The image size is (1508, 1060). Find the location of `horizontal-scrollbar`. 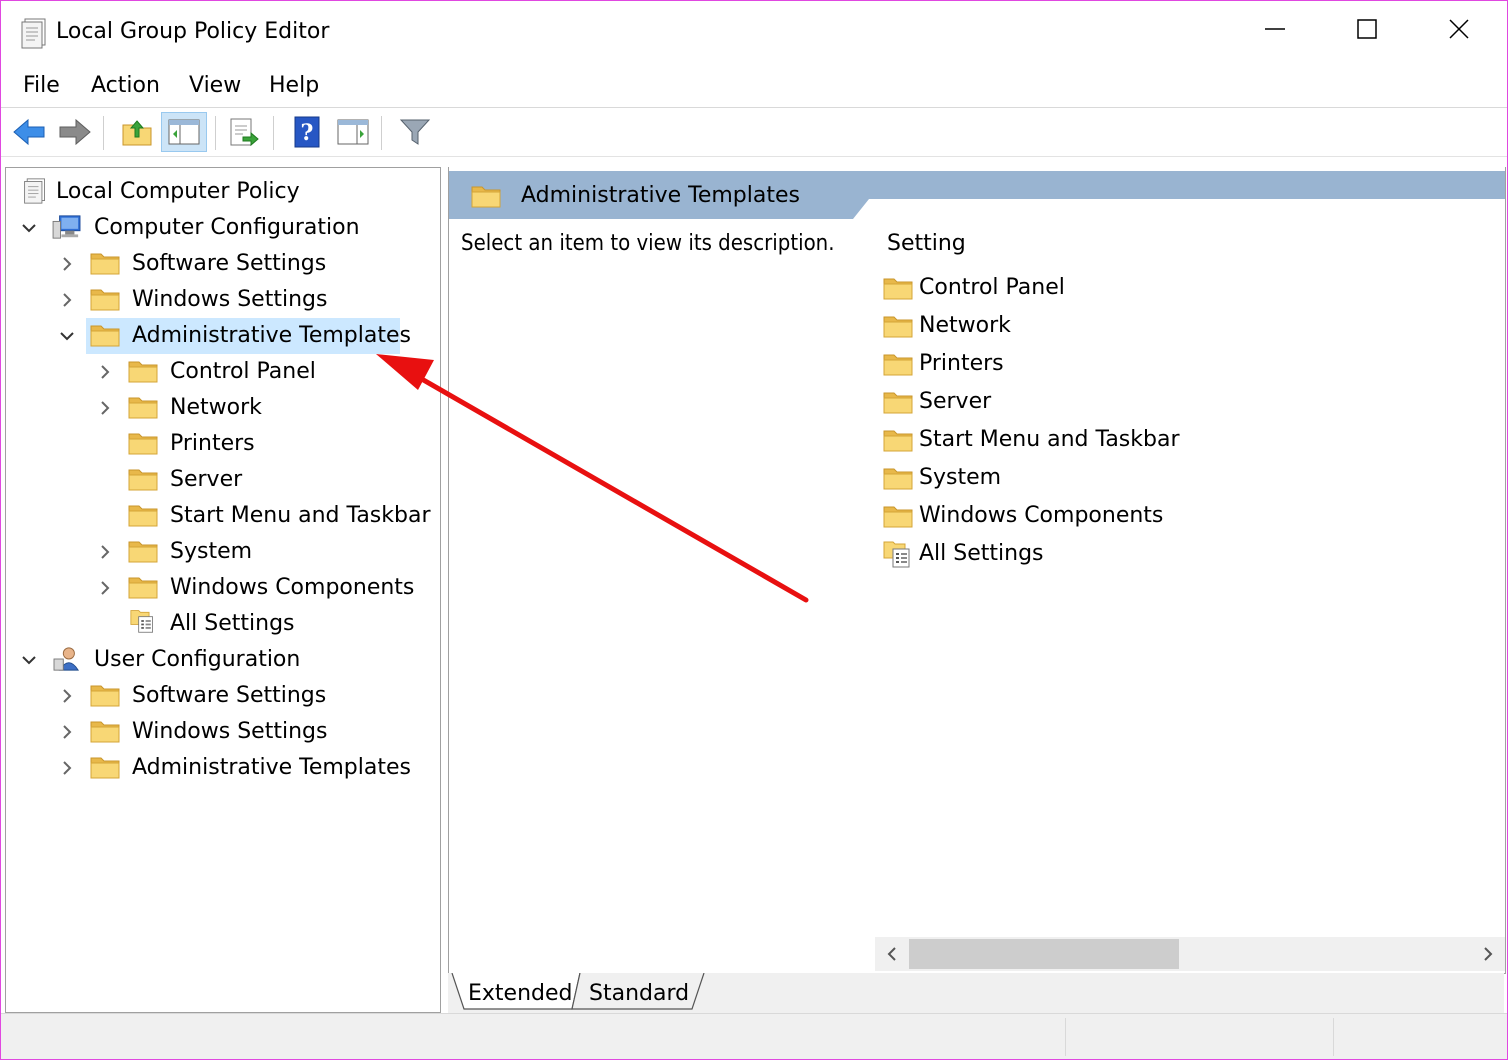

horizontal-scrollbar is located at coordinates (1190, 954).